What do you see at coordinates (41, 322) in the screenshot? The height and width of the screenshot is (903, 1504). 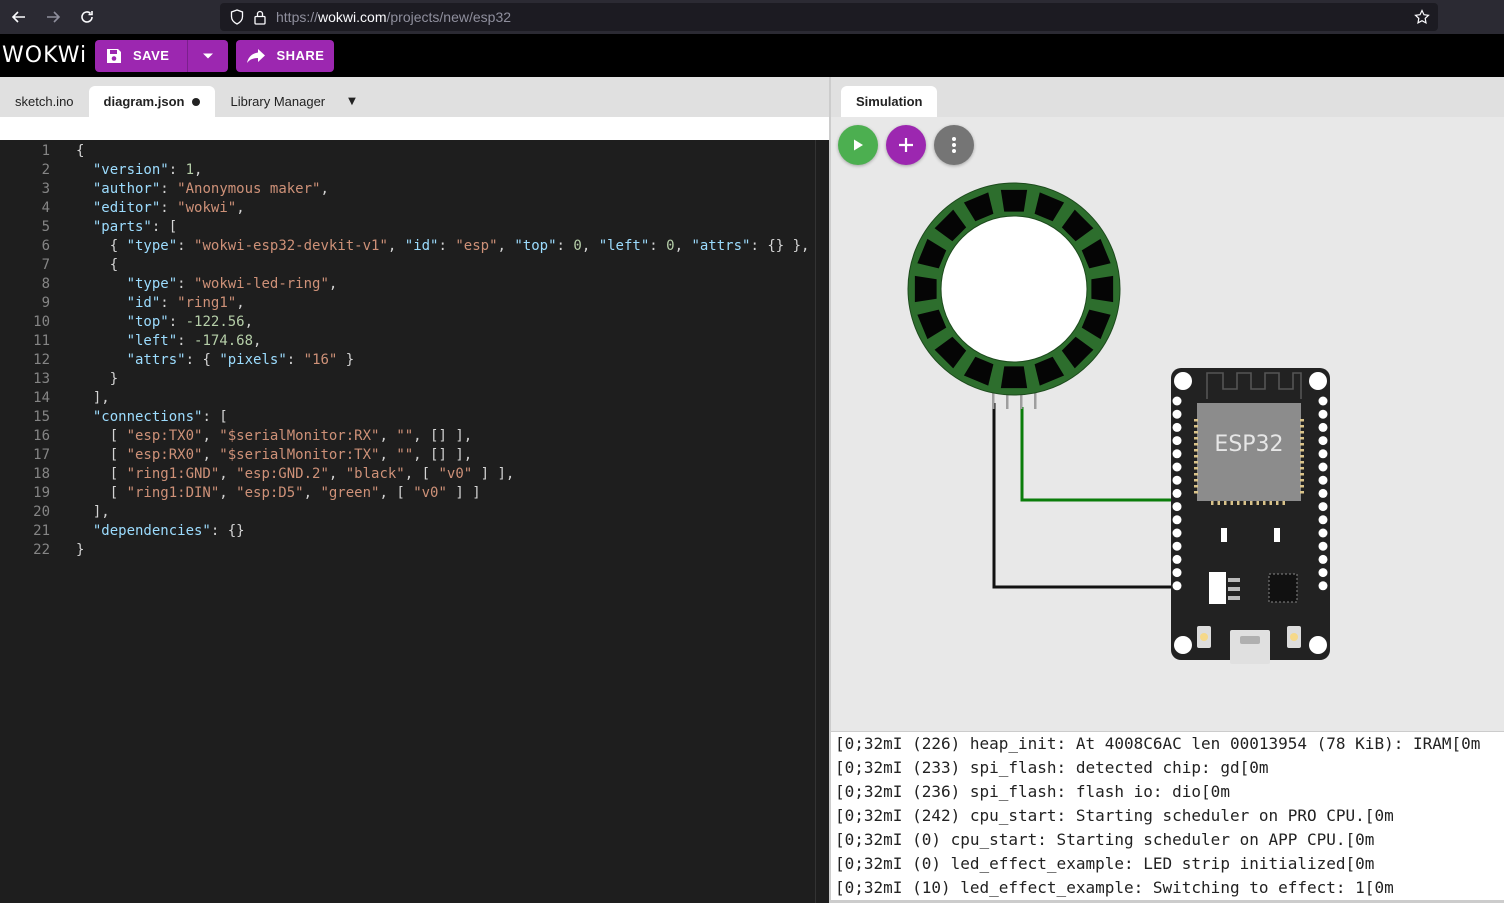 I see `line-number: 10` at bounding box center [41, 322].